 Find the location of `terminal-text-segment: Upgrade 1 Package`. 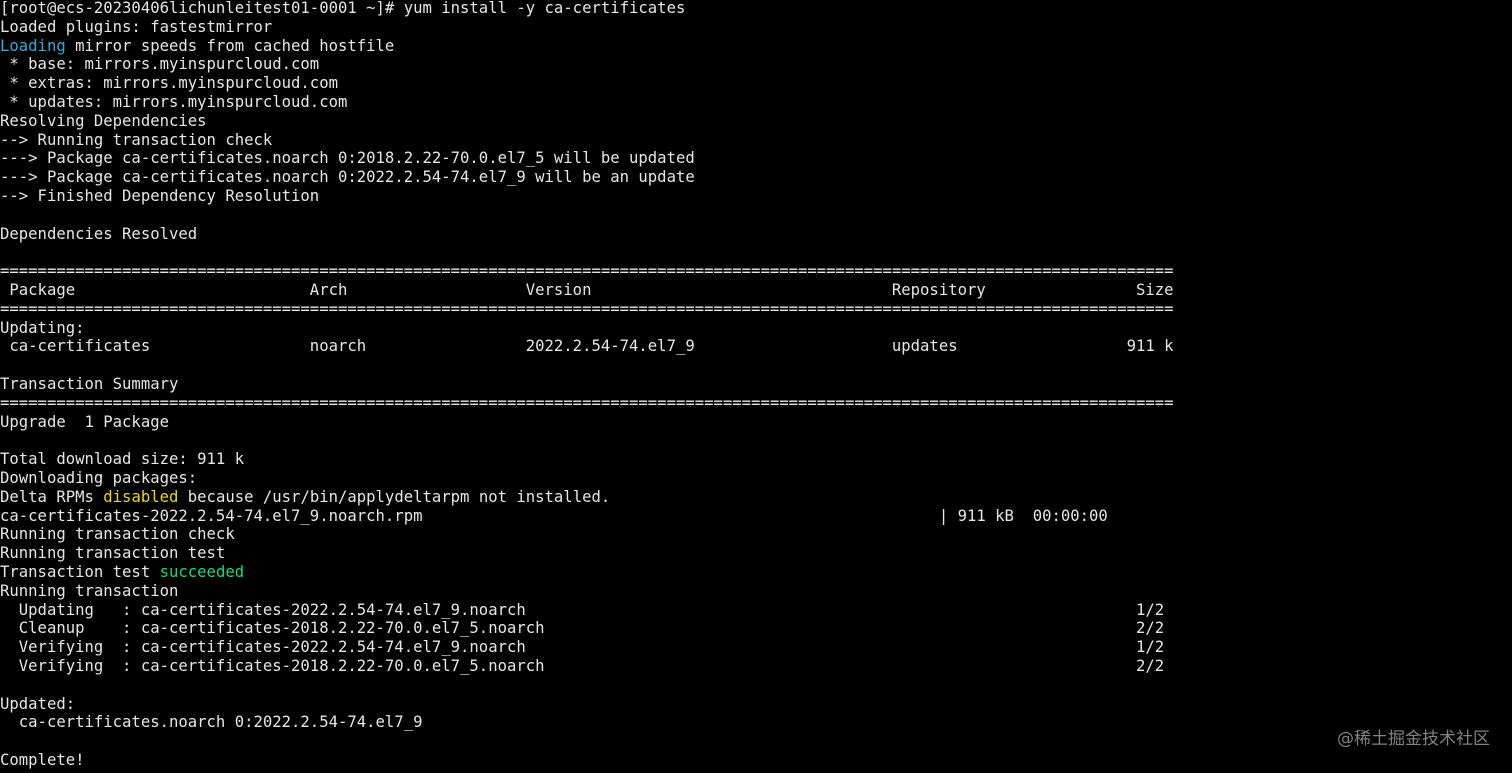

terminal-text-segment: Upgrade 1 Package is located at coordinates (84, 421).